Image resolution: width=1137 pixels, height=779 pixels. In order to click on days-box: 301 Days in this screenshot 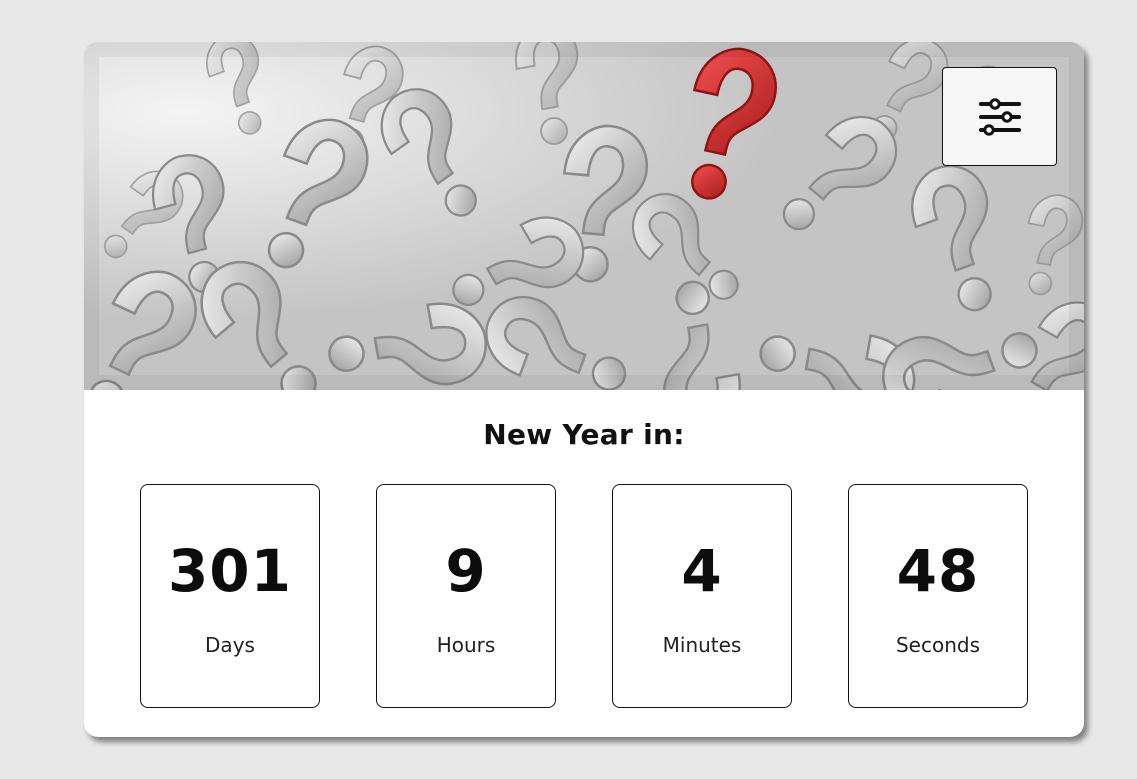, I will do `click(230, 596)`.